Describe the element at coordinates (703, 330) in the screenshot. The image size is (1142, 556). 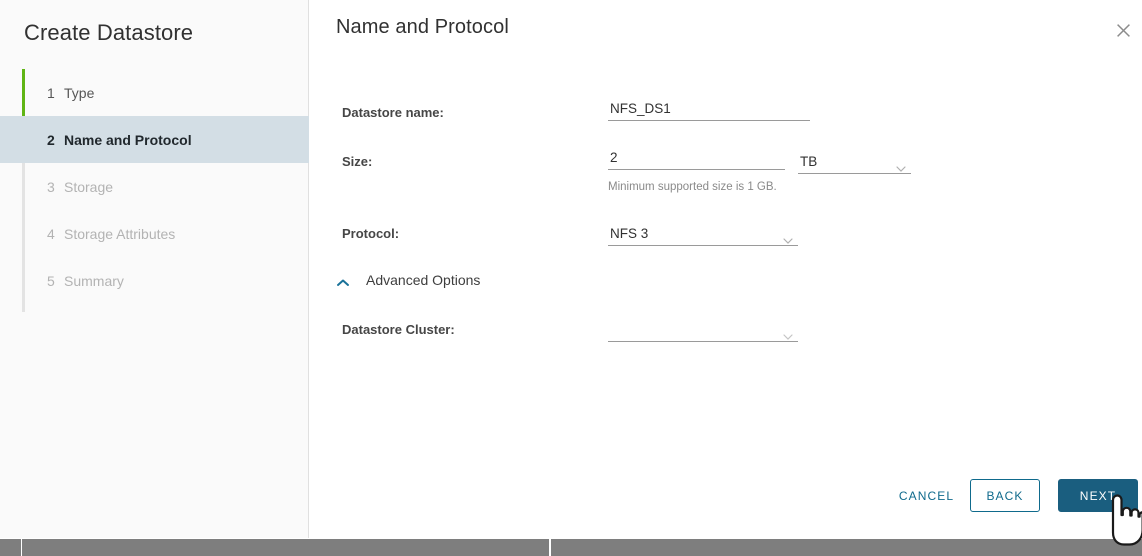
I see `datastore-cluster-select` at that location.